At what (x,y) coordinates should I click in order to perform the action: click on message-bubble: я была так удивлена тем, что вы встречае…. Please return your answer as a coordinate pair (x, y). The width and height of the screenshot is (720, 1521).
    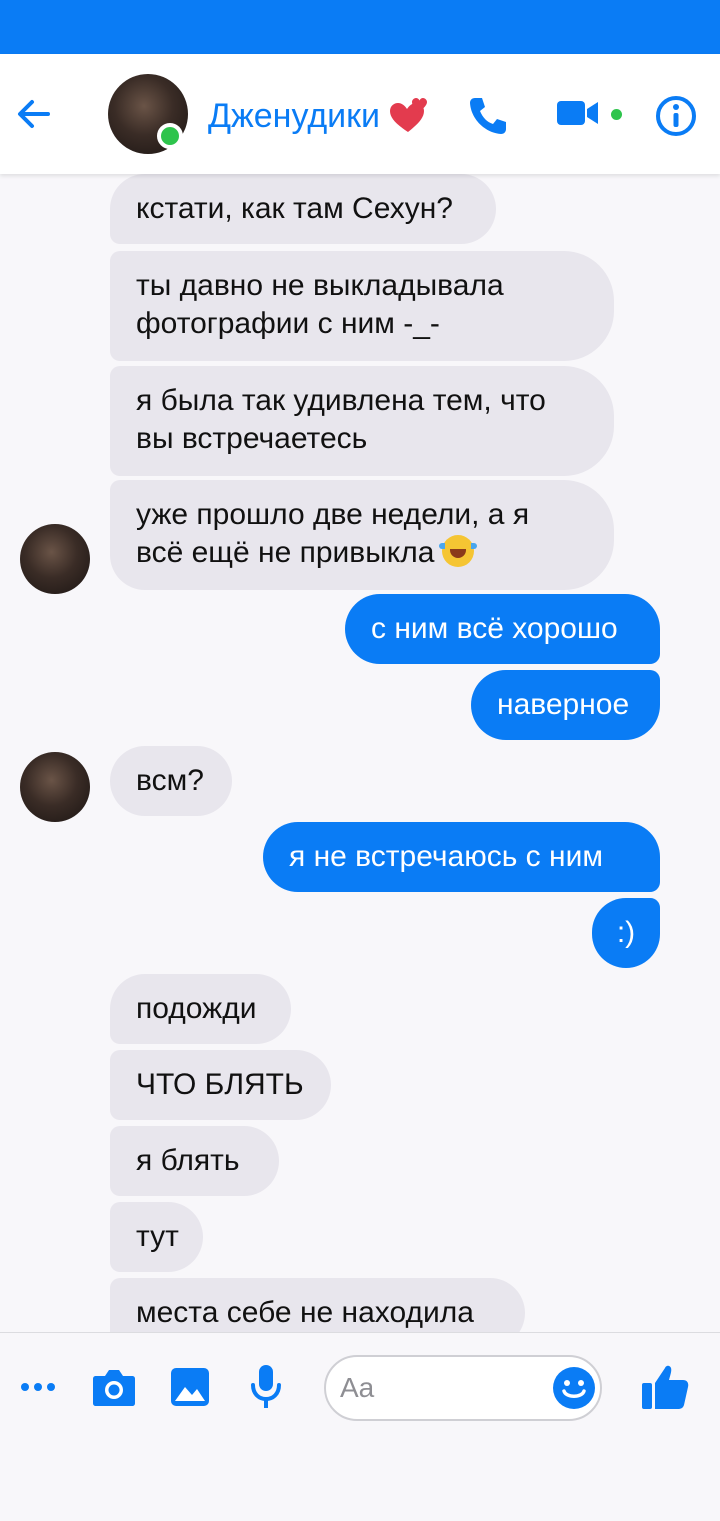
    Looking at the image, I should click on (362, 421).